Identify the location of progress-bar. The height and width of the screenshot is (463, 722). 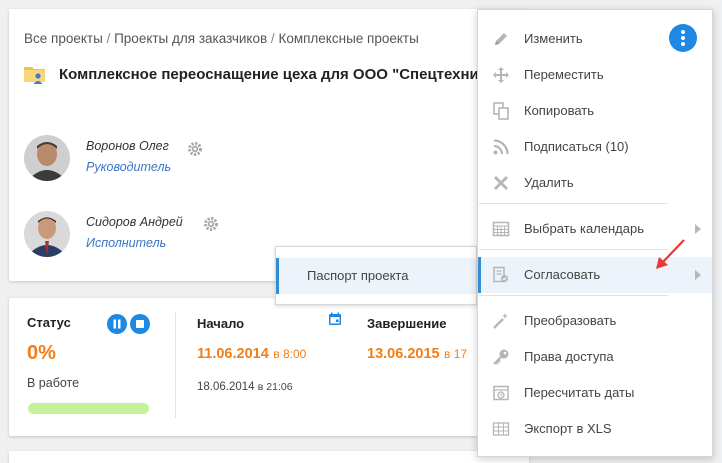
(88, 408).